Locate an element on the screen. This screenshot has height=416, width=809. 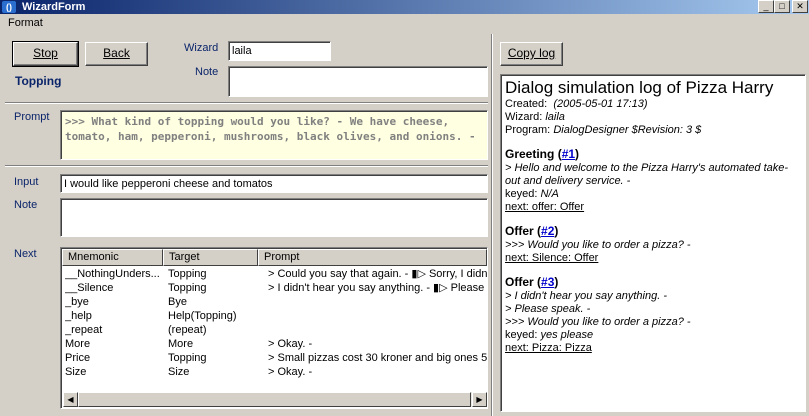
log-section-heading: Offer (#3) is located at coordinates (653, 282).